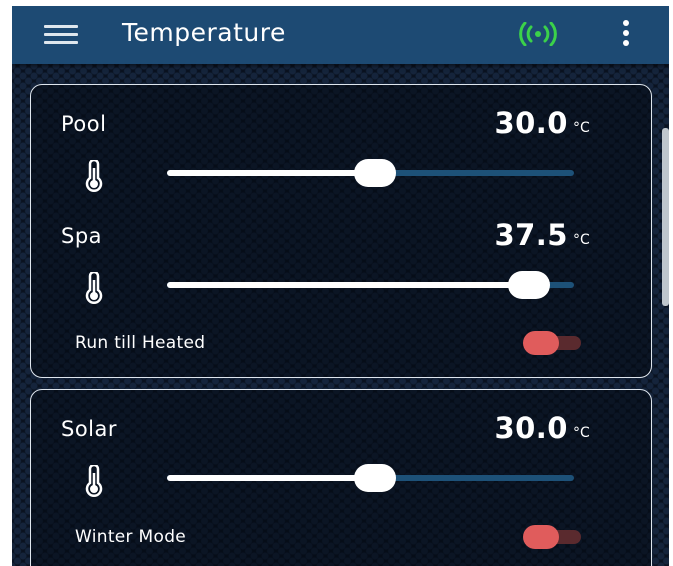 The height and width of the screenshot is (566, 673). I want to click on wireless-signal-icon, so click(538, 34).